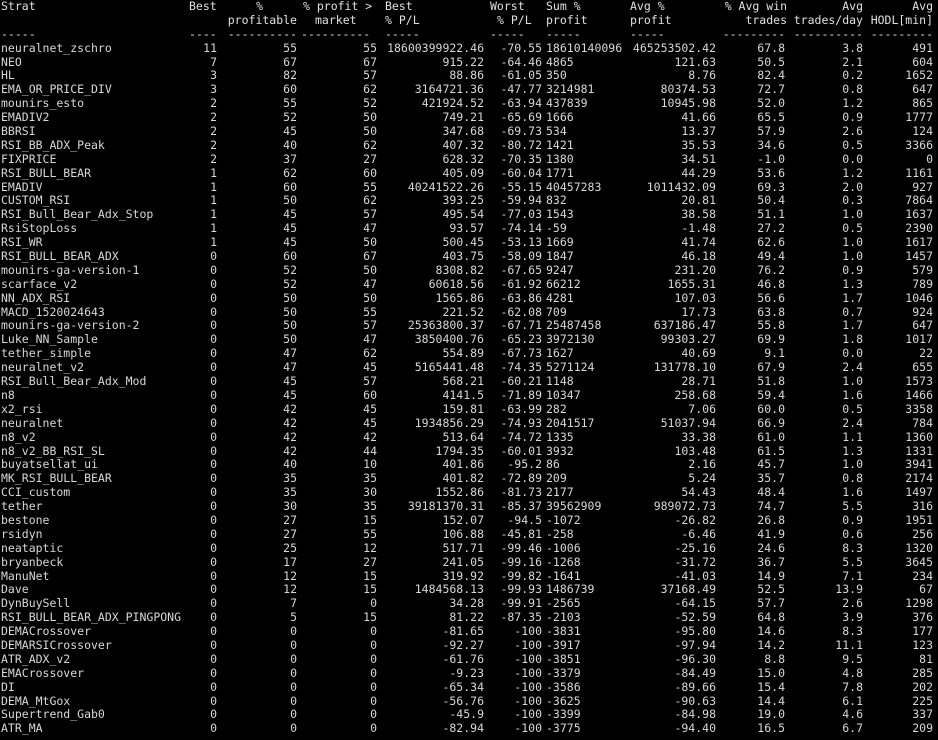 The image size is (938, 740). I want to click on cell-avg-trades-day: 7.1, so click(852, 575).